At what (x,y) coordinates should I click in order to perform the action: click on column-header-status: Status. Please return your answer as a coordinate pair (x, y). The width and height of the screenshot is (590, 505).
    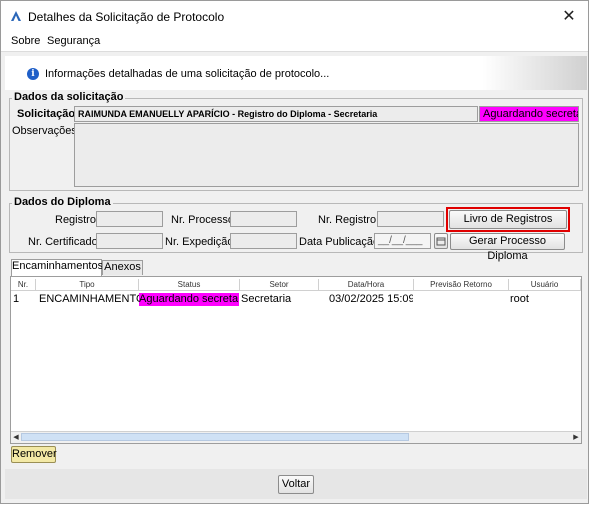
    Looking at the image, I should click on (189, 285).